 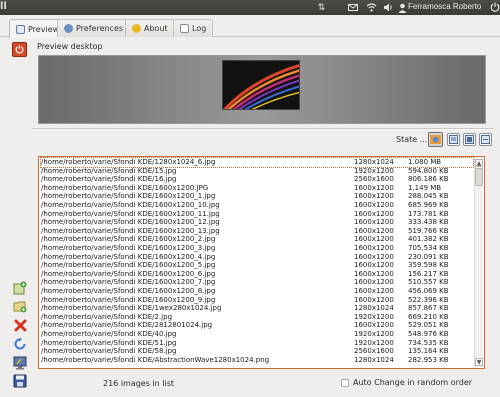 What do you see at coordinates (428, 273) in the screenshot?
I see `file-size-cell: 156.217 KB` at bounding box center [428, 273].